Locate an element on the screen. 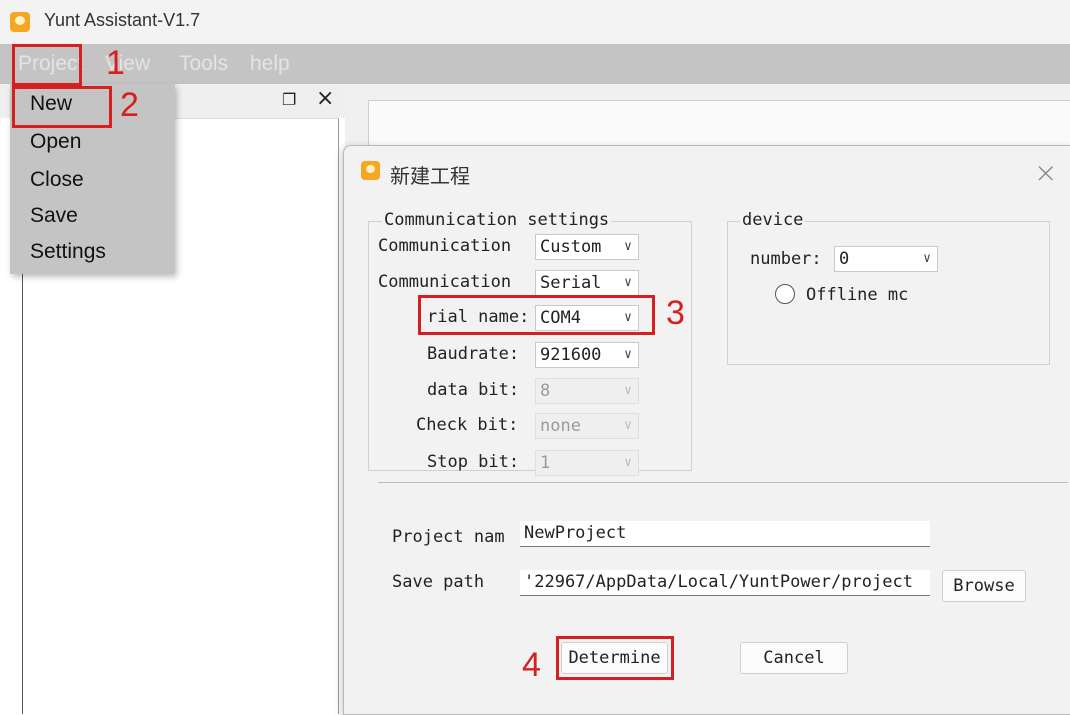 The height and width of the screenshot is (715, 1070). annotation-box-project-menu is located at coordinates (47, 65).